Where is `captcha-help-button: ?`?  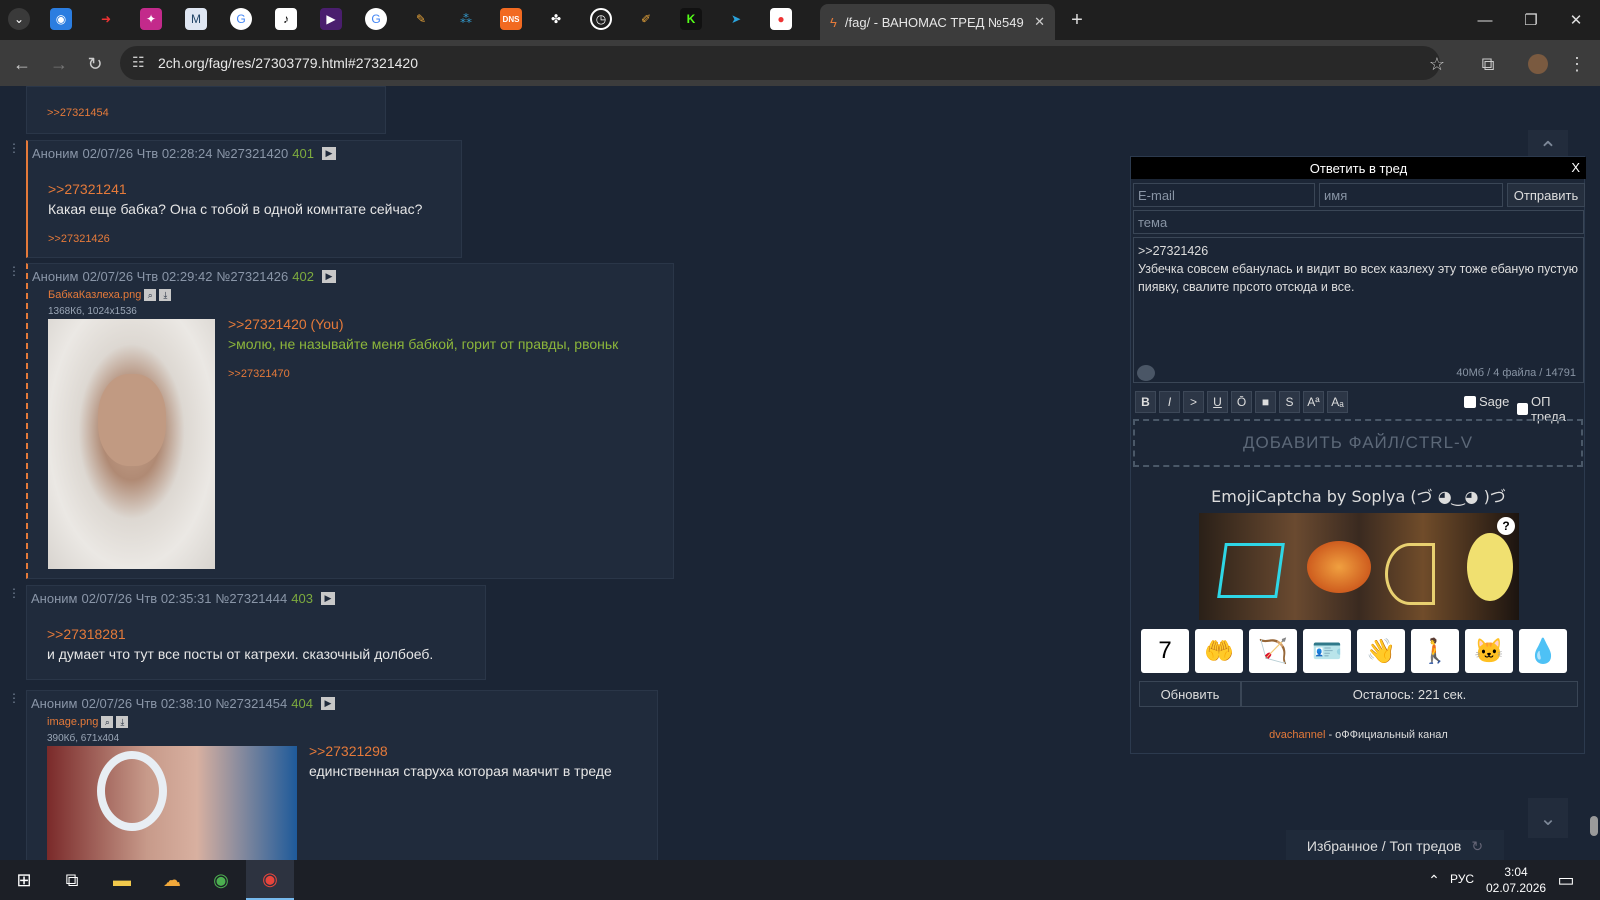 captcha-help-button: ? is located at coordinates (1506, 526).